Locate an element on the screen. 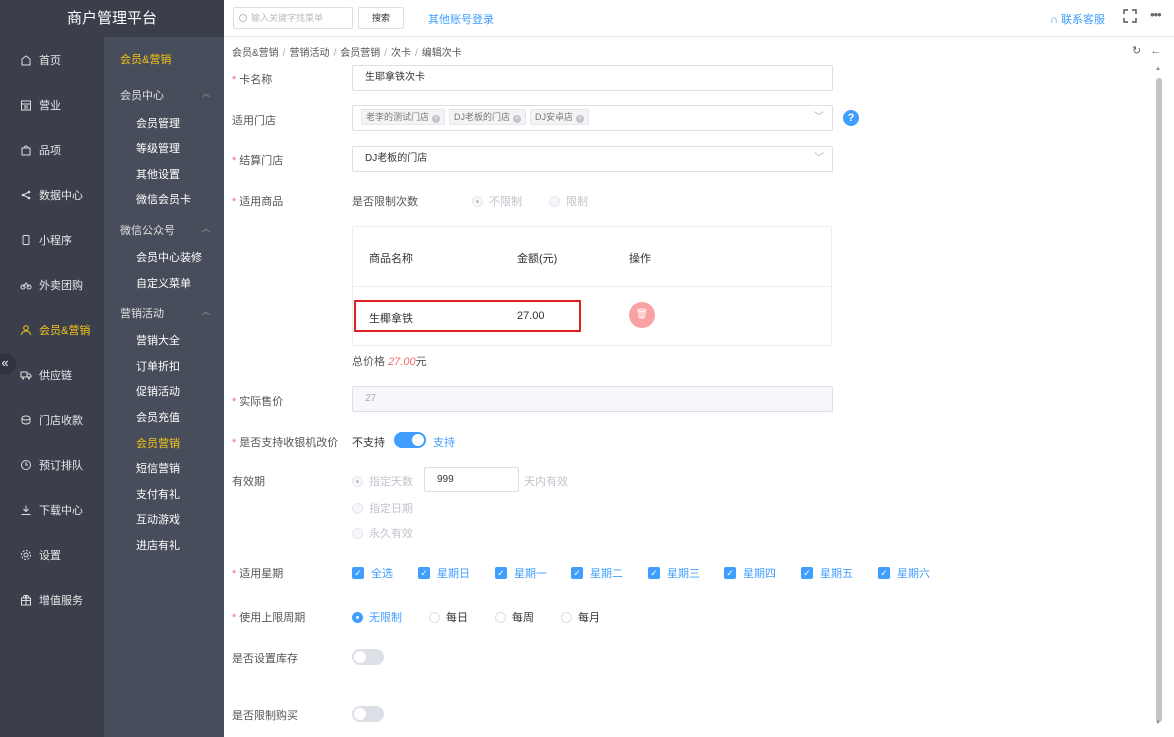 The height and width of the screenshot is (737, 1174). breadcrumb-item: 会员&营销 is located at coordinates (255, 53).